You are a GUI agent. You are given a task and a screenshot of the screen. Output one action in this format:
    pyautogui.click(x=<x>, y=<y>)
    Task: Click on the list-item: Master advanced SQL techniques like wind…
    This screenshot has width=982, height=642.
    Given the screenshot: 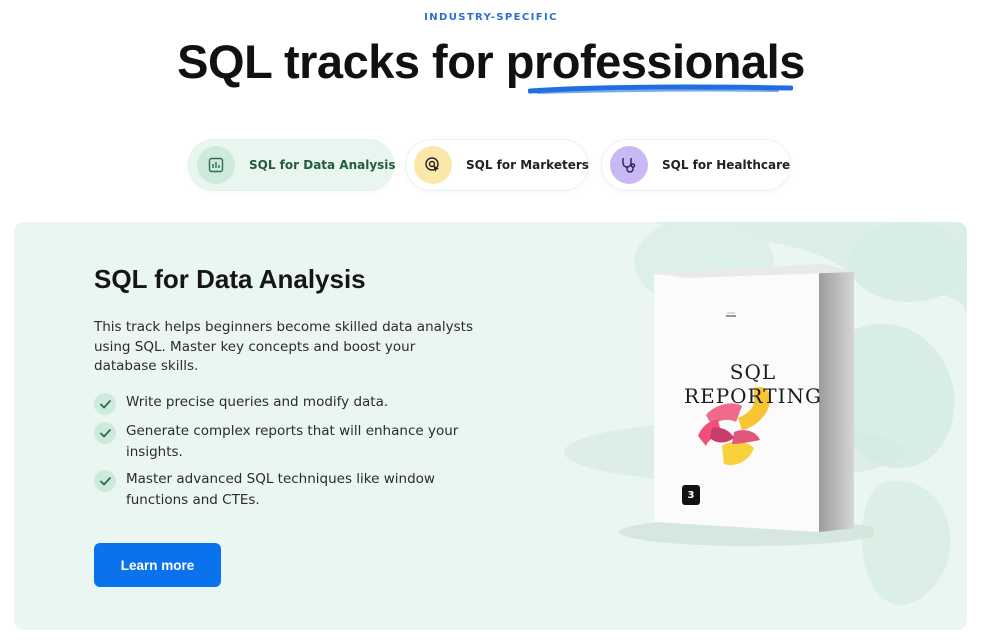 What is the action you would take?
    pyautogui.click(x=279, y=490)
    